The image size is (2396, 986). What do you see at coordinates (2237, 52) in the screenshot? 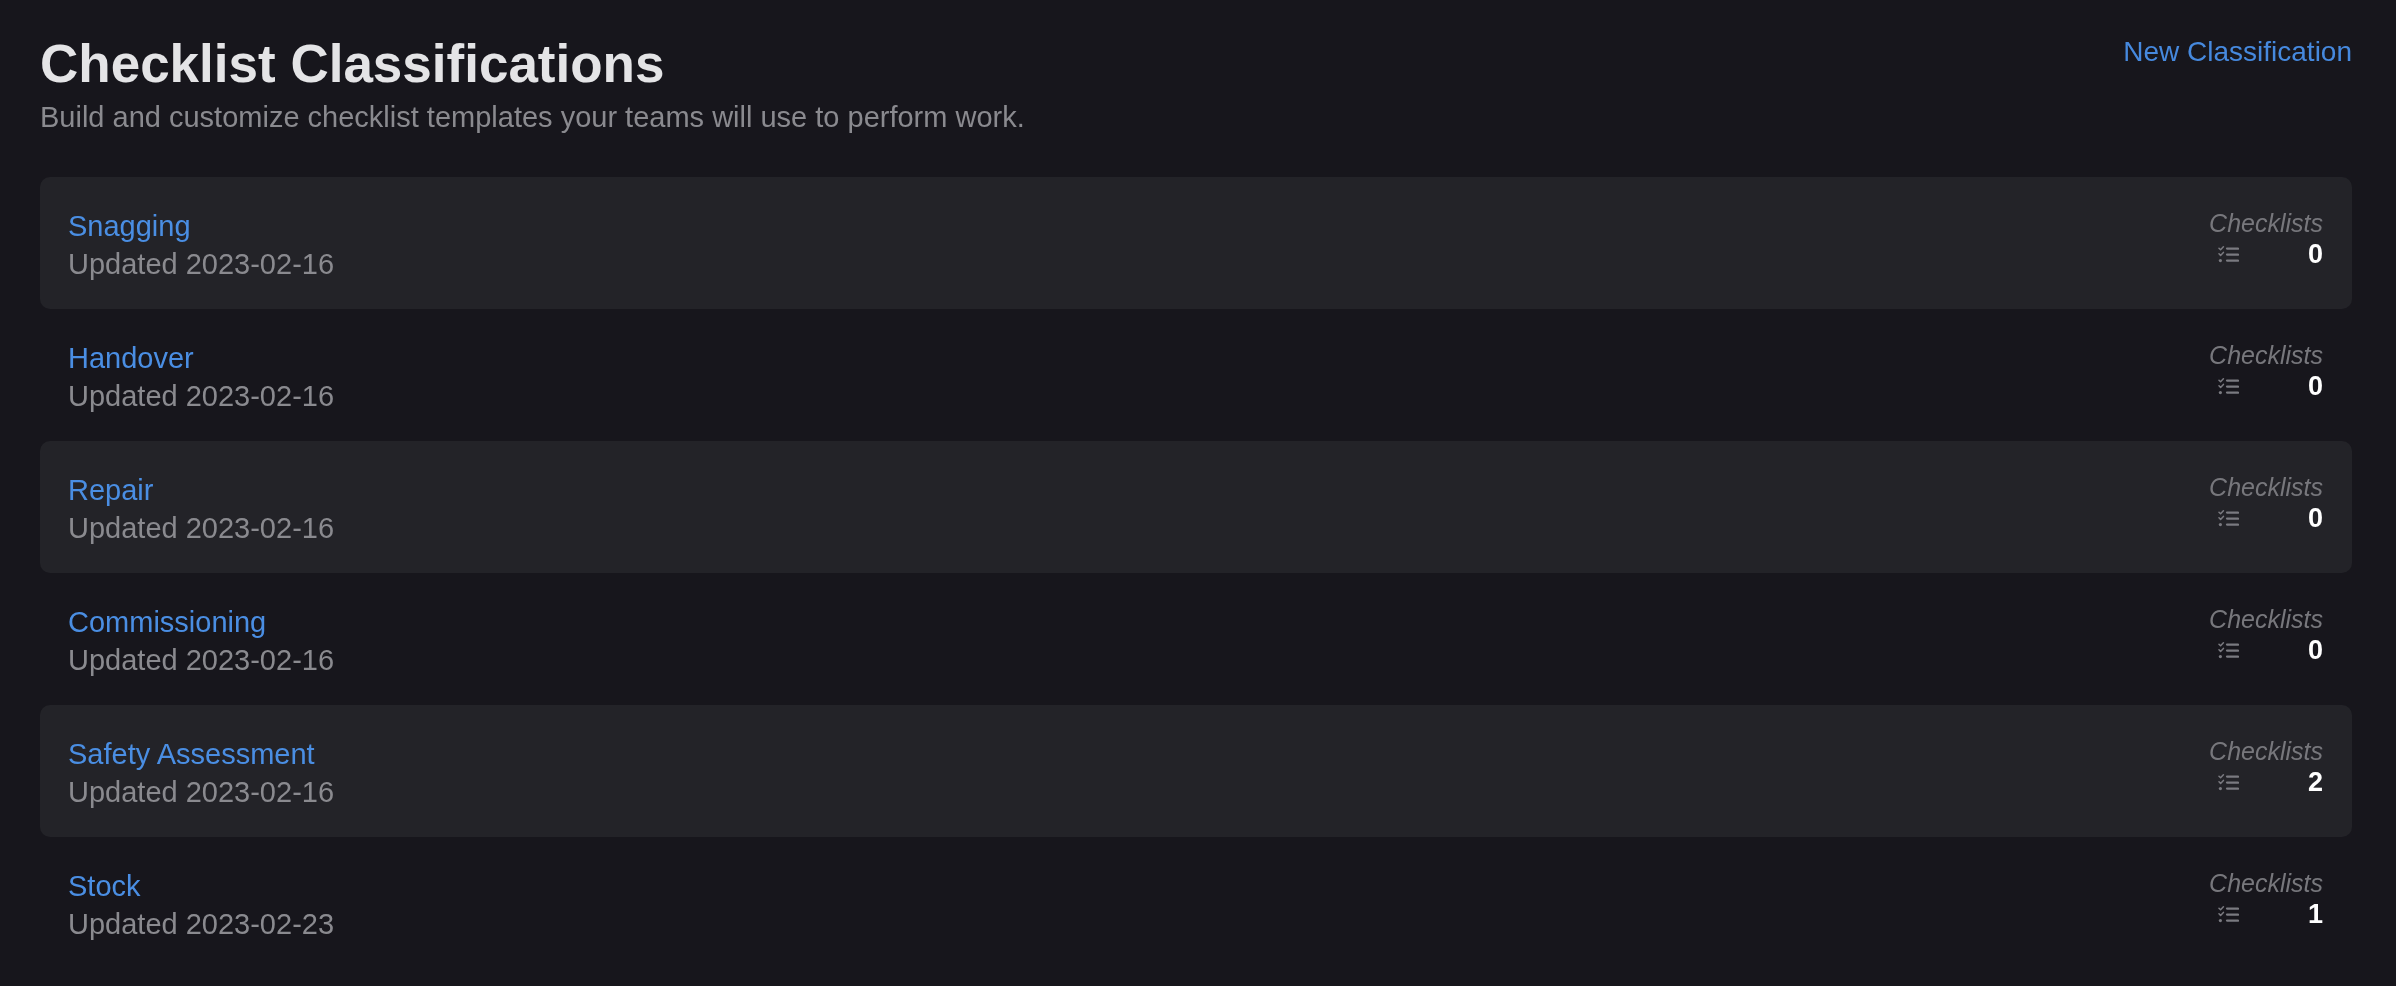
I see `new-classification-link: New Classification` at bounding box center [2237, 52].